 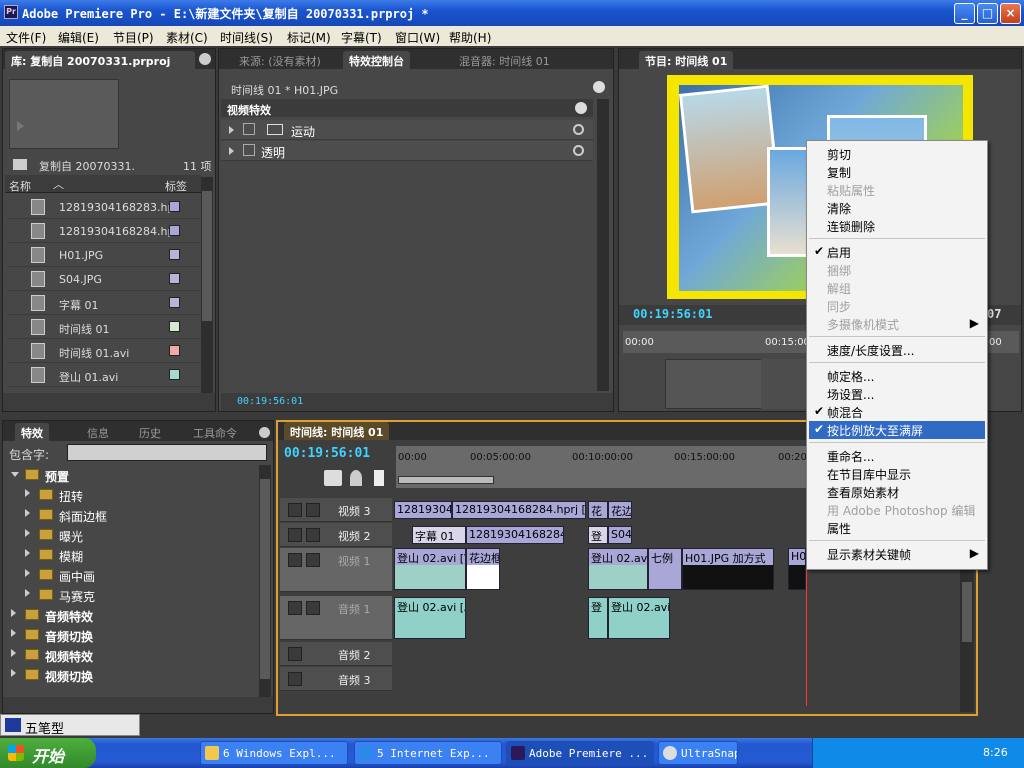 What do you see at coordinates (105, 207) in the screenshot?
I see `list-item: 12819304168283.hpr` at bounding box center [105, 207].